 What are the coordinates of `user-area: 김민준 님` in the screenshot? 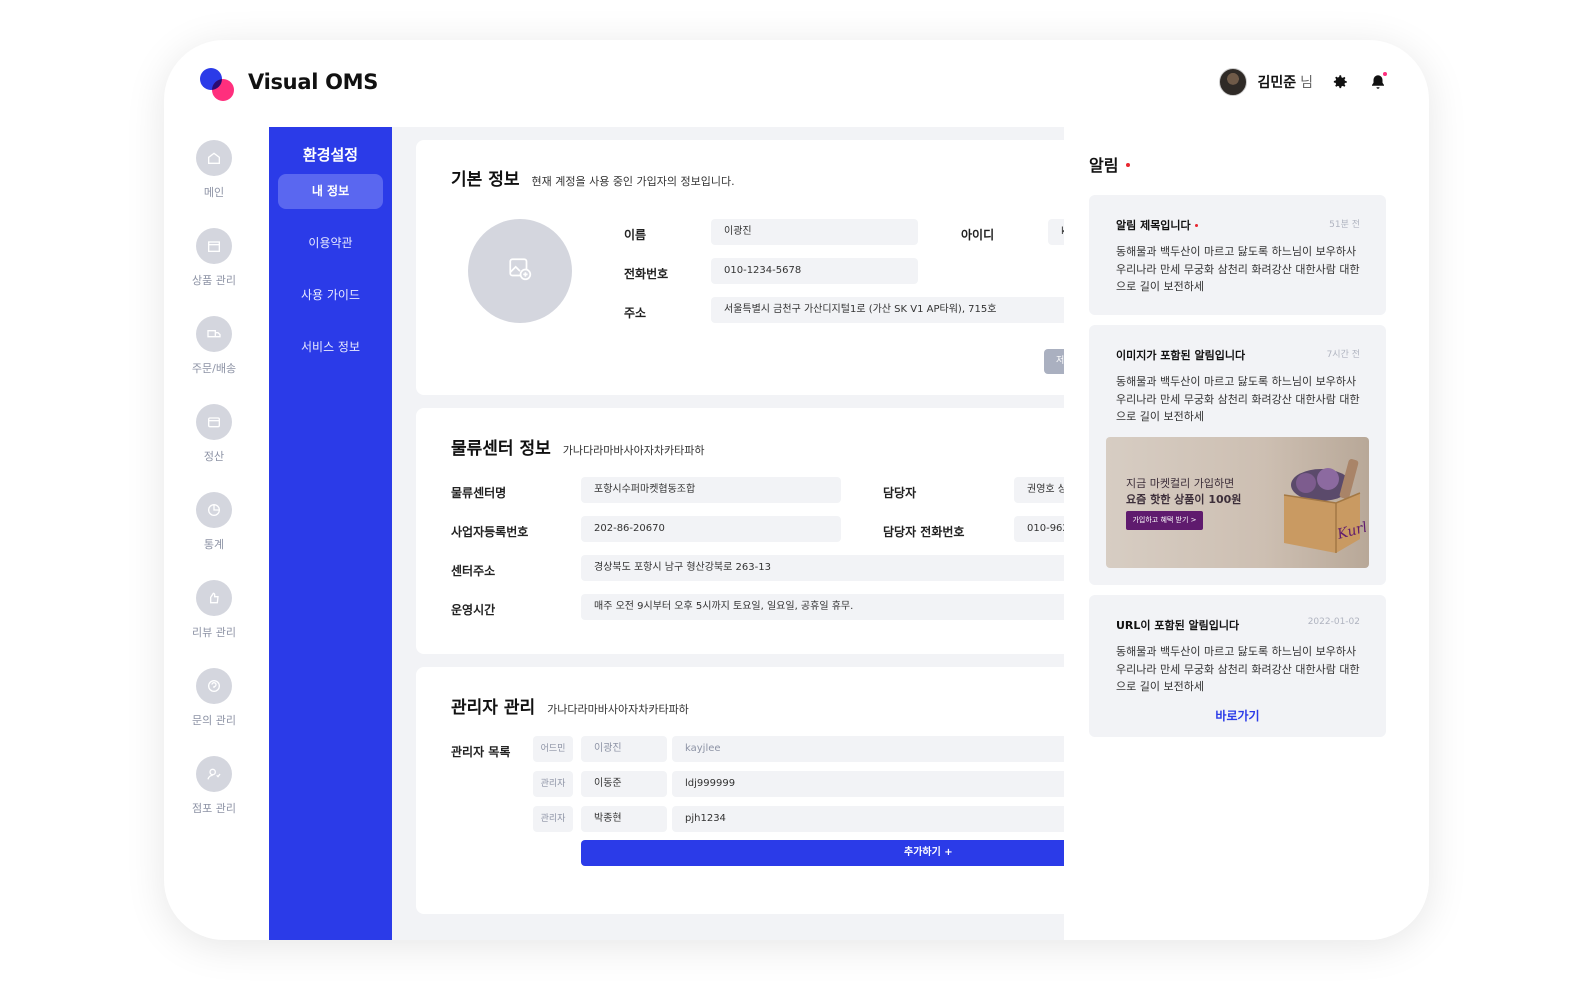 It's located at (1304, 82).